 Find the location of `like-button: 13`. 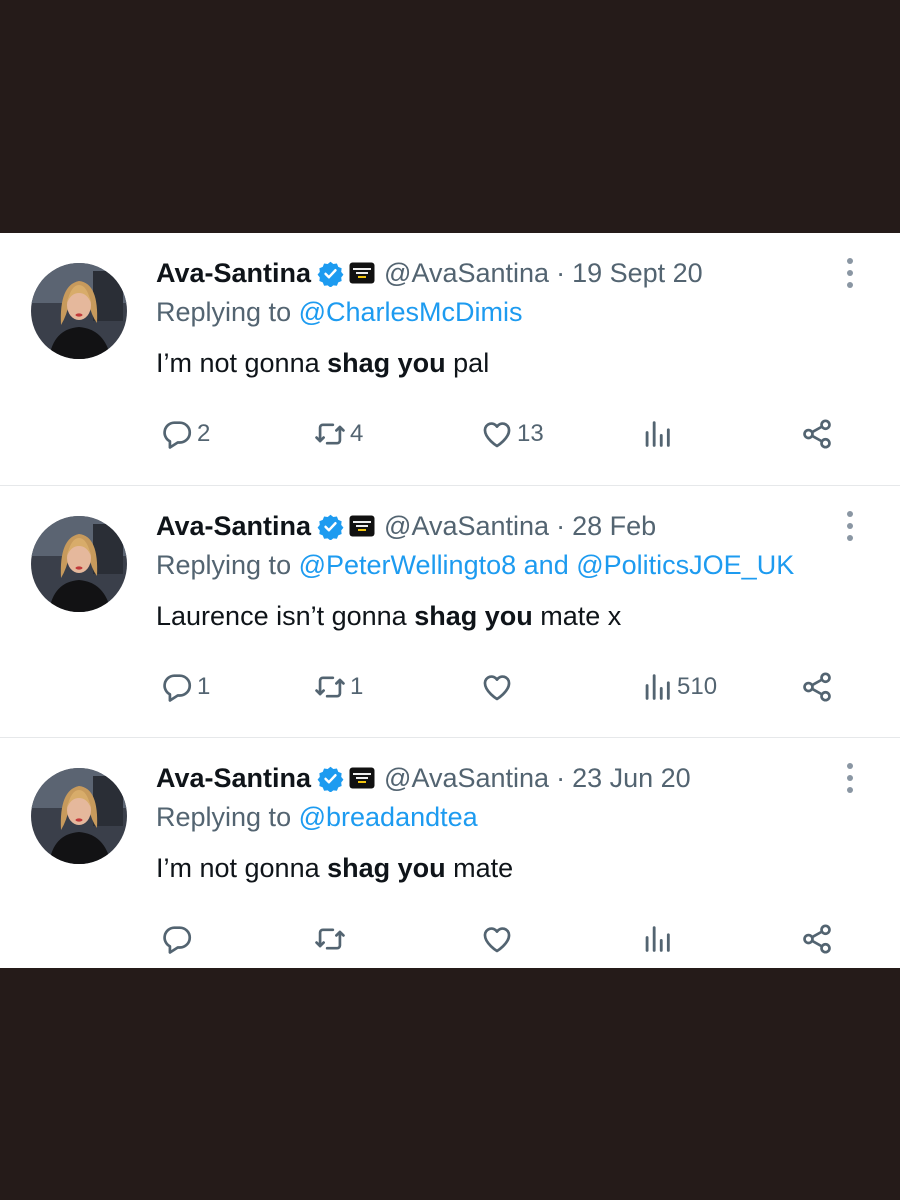

like-button: 13 is located at coordinates (512, 434).